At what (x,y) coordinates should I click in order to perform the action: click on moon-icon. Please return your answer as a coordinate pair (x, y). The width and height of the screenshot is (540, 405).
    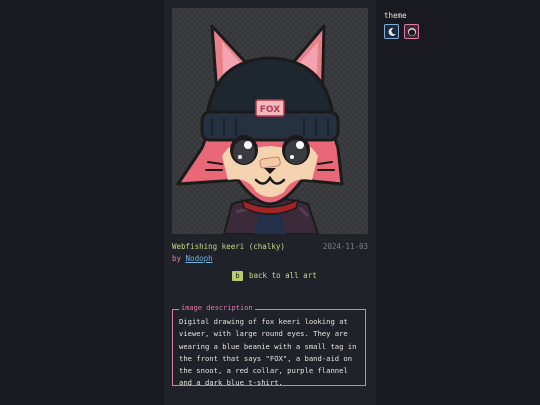
    Looking at the image, I should click on (392, 31).